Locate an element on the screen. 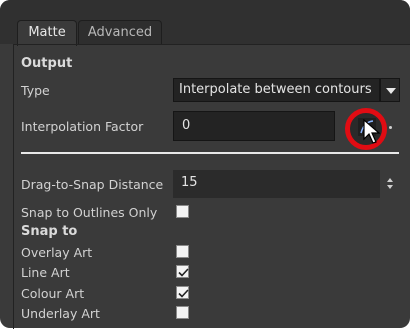 Image resolution: width=410 pixels, height=329 pixels. line-art-label: Line Art is located at coordinates (45, 272).